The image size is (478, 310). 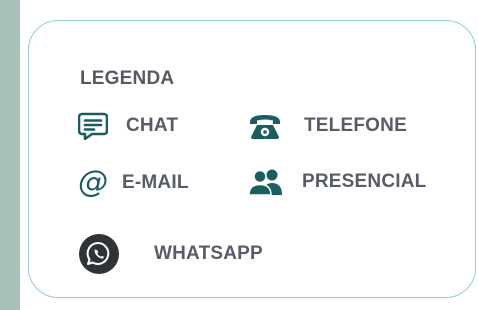 What do you see at coordinates (127, 78) in the screenshot?
I see `legend-title: LEGENDA` at bounding box center [127, 78].